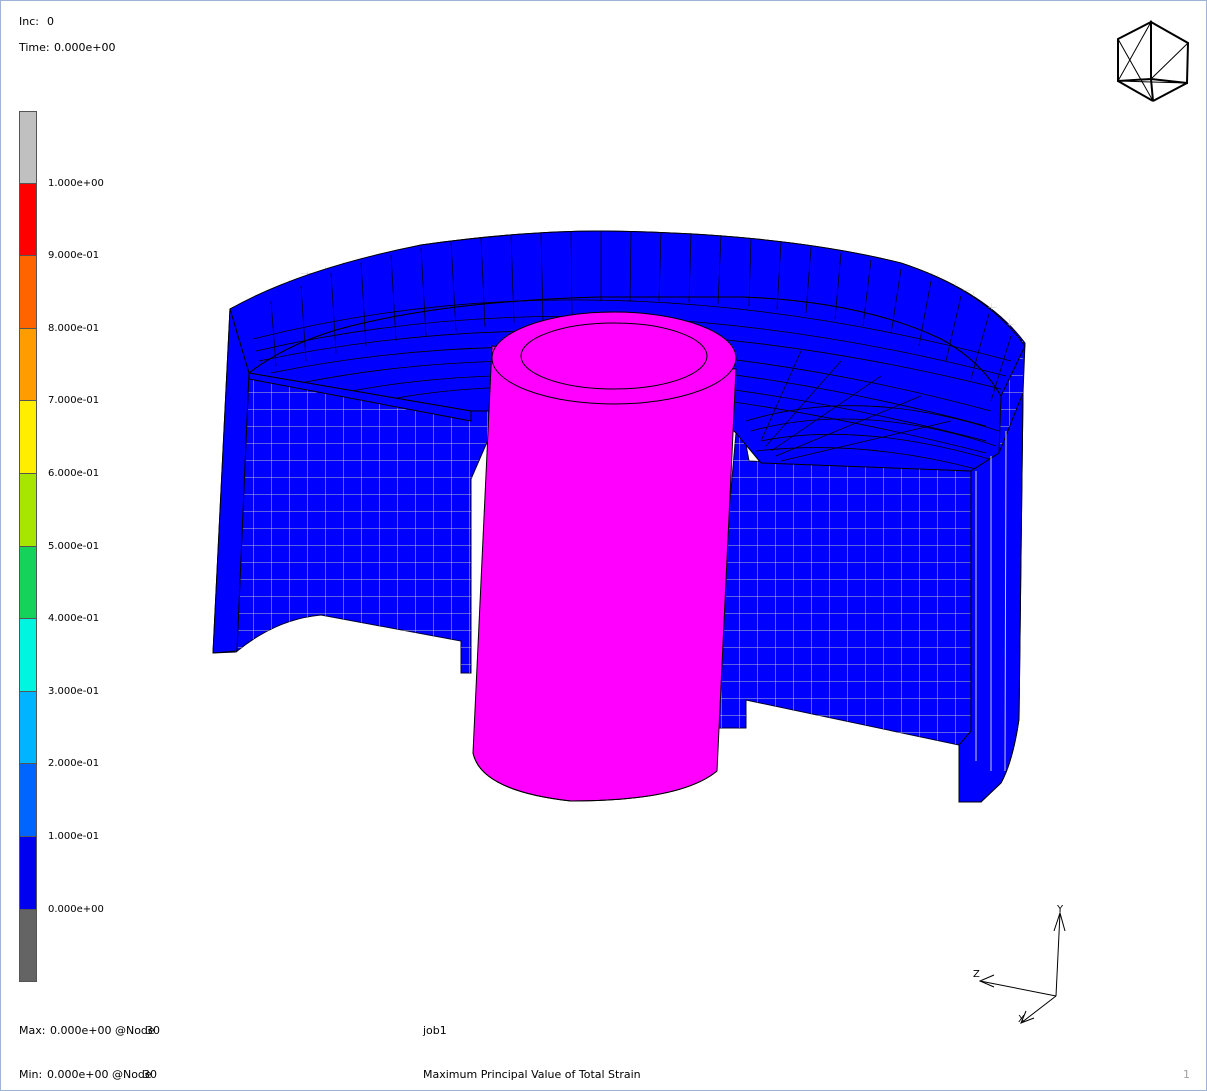 This screenshot has height=1091, width=1207. Describe the element at coordinates (102, 1030) in the screenshot. I see `max-value: 0.000e+00 @Node` at that location.